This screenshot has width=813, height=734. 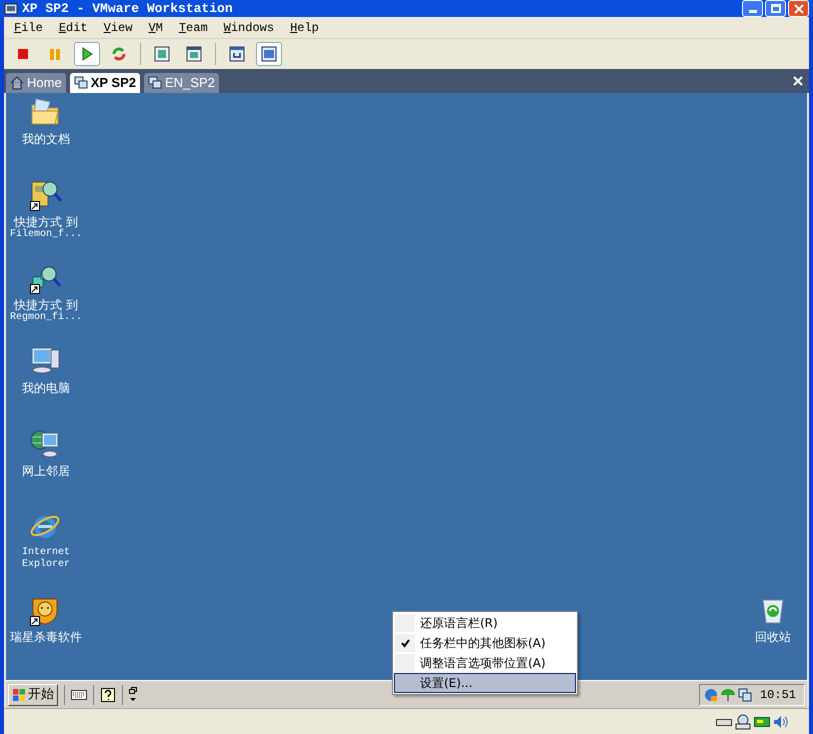 What do you see at coordinates (762, 722) in the screenshot?
I see `network-card-icon` at bounding box center [762, 722].